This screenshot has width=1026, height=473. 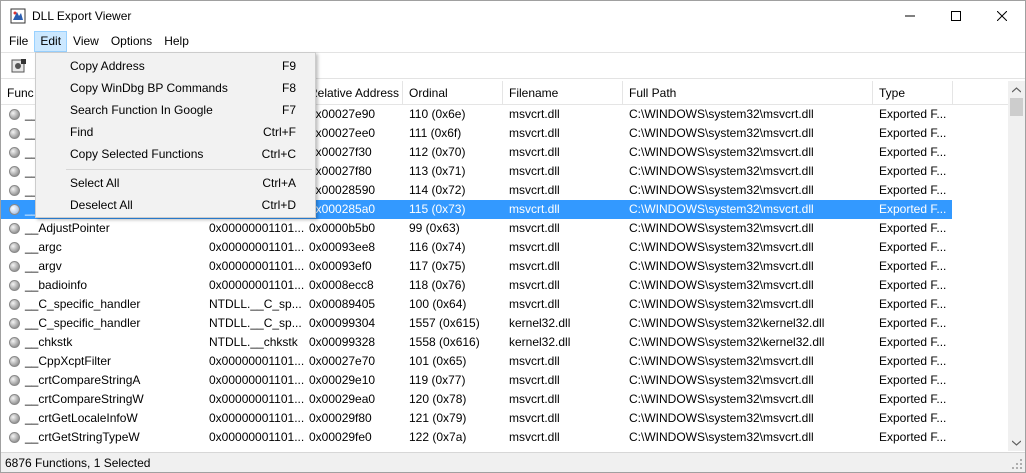 I want to click on menu-item-select-all: Select All Ctrl+A, so click(x=175, y=183).